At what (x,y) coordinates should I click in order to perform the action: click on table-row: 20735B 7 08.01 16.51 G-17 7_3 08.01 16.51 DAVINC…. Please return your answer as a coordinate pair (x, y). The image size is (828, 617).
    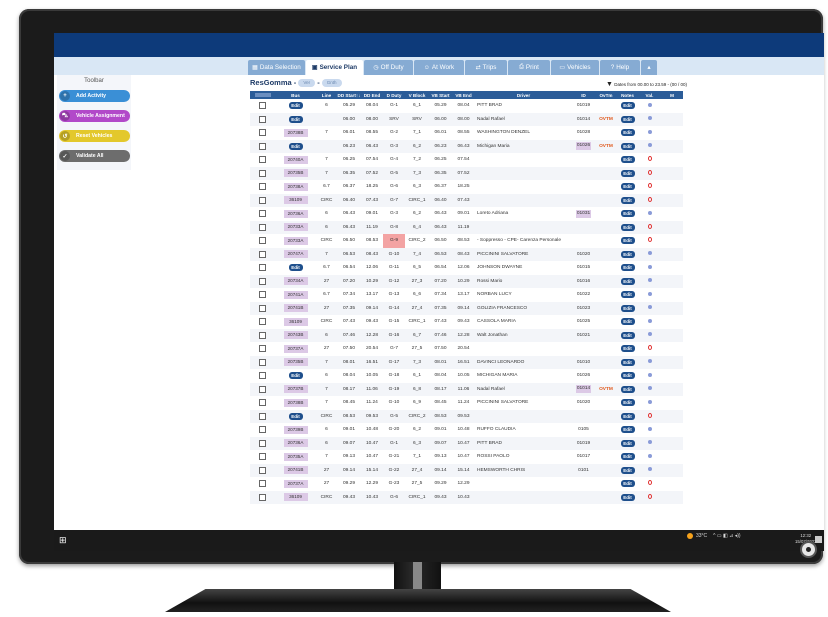
    Looking at the image, I should click on (466, 362).